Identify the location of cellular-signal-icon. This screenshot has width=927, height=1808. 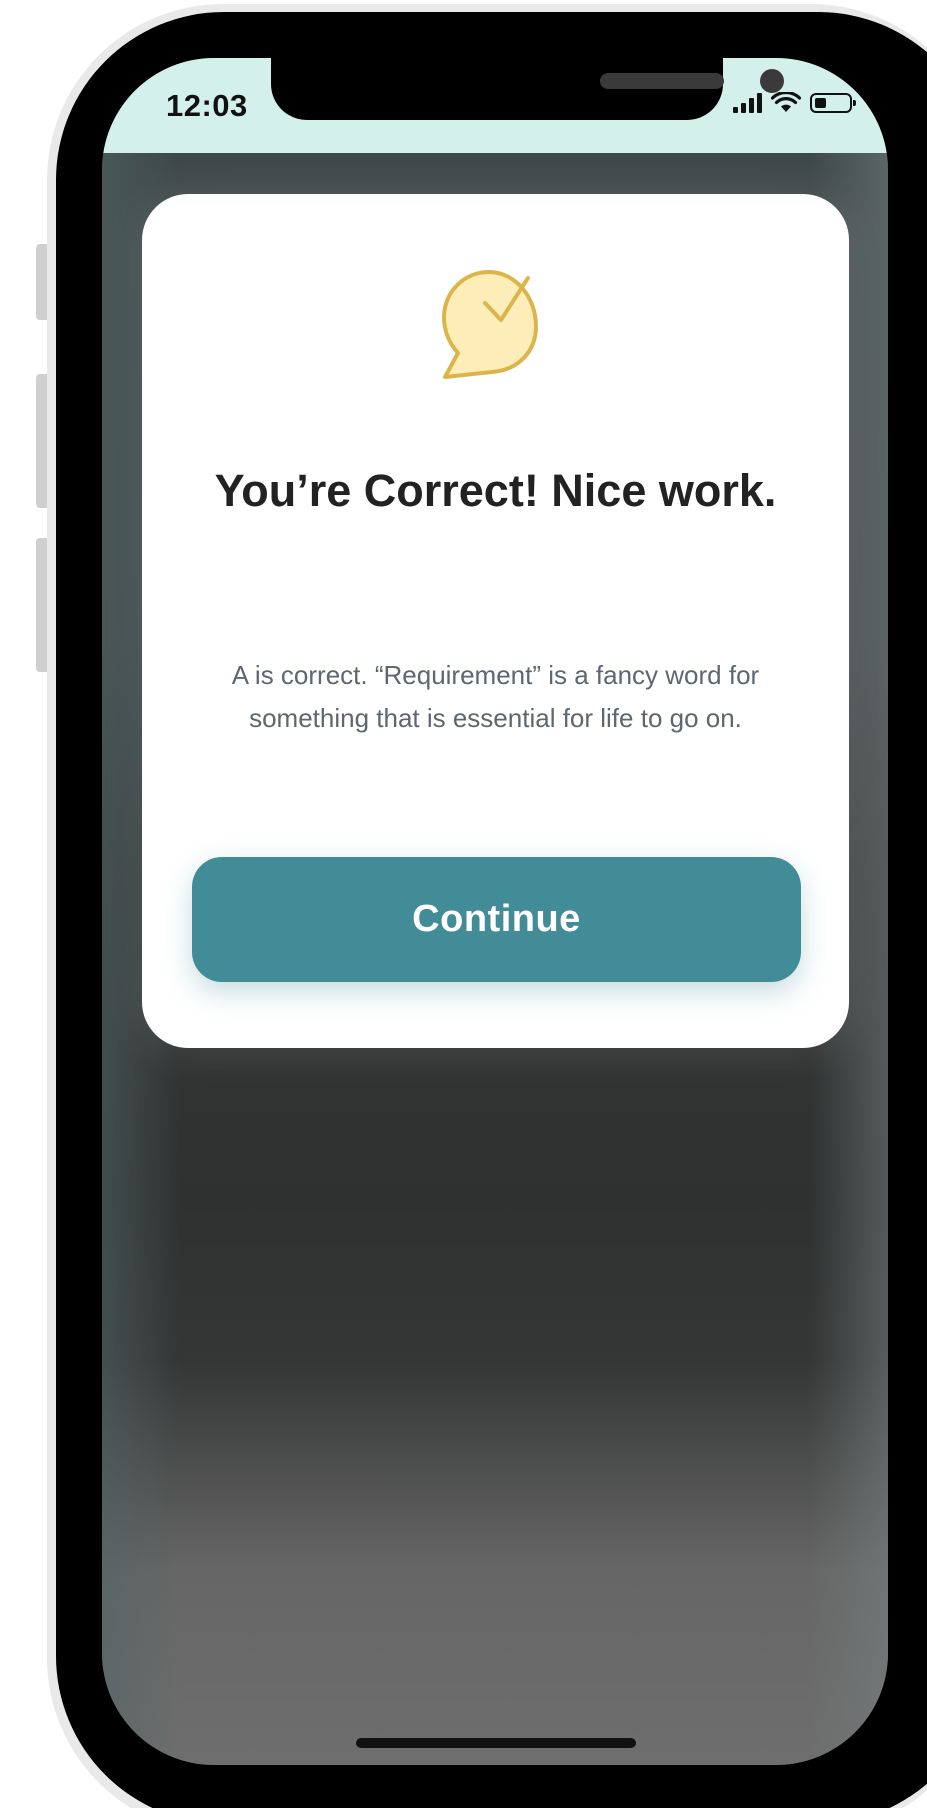
(747, 103).